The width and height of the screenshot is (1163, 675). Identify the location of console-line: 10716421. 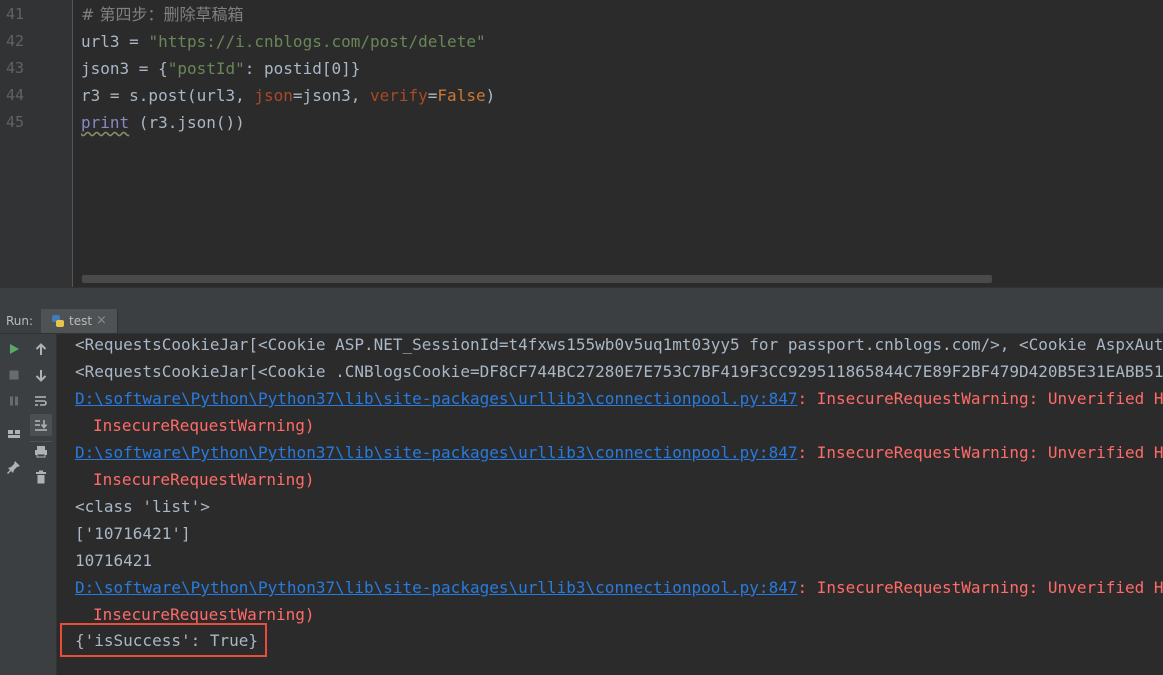
(114, 560).